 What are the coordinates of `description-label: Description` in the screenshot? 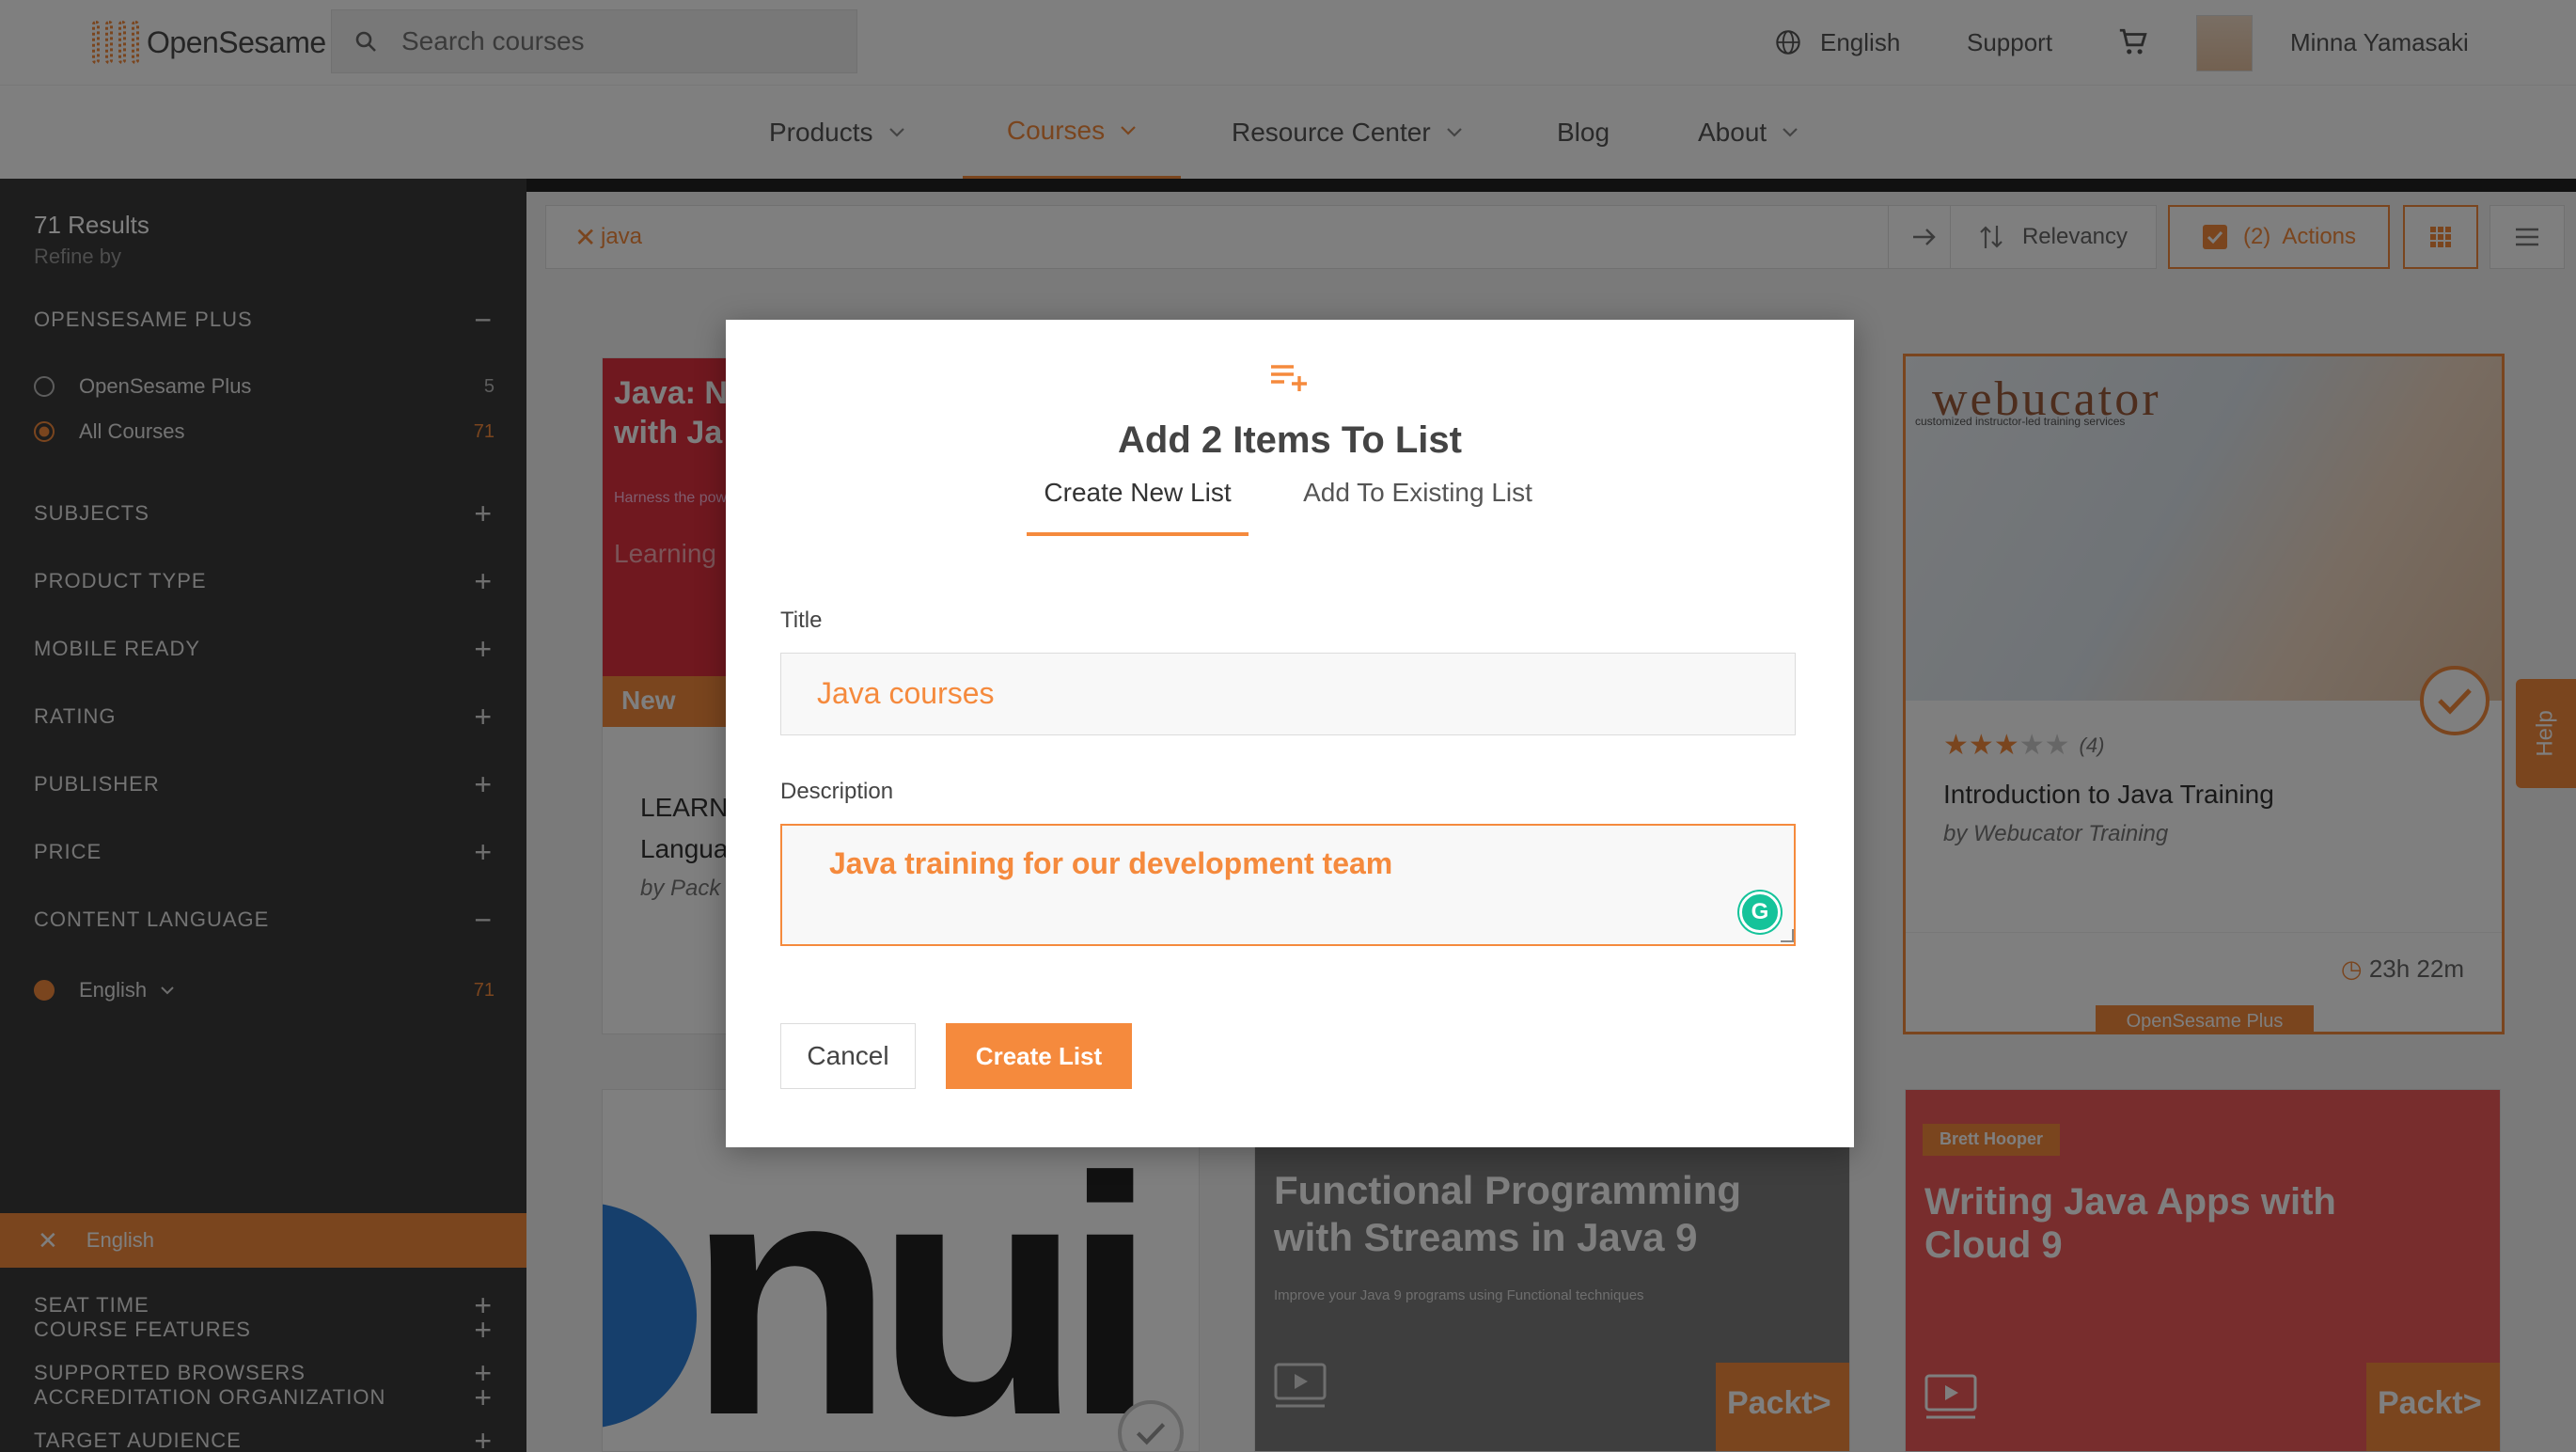 It's located at (837, 792).